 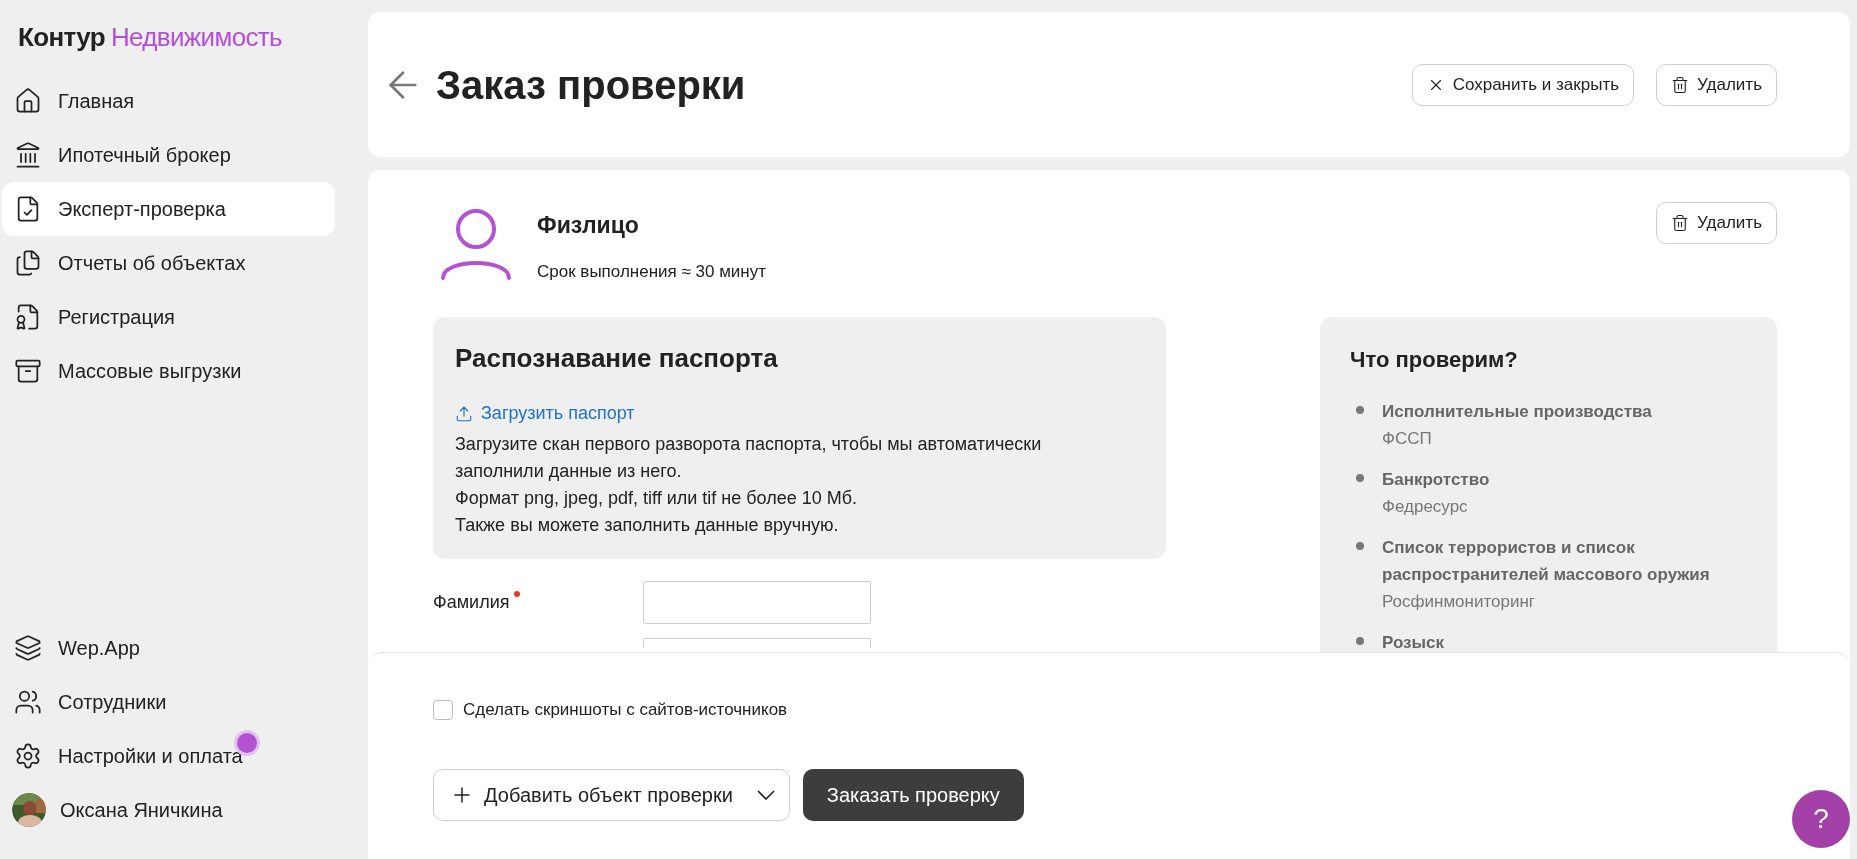 I want to click on passport-hint: Формат png, jpeg, pdf, tiff или tif не более 10 Мб., so click(x=657, y=498).